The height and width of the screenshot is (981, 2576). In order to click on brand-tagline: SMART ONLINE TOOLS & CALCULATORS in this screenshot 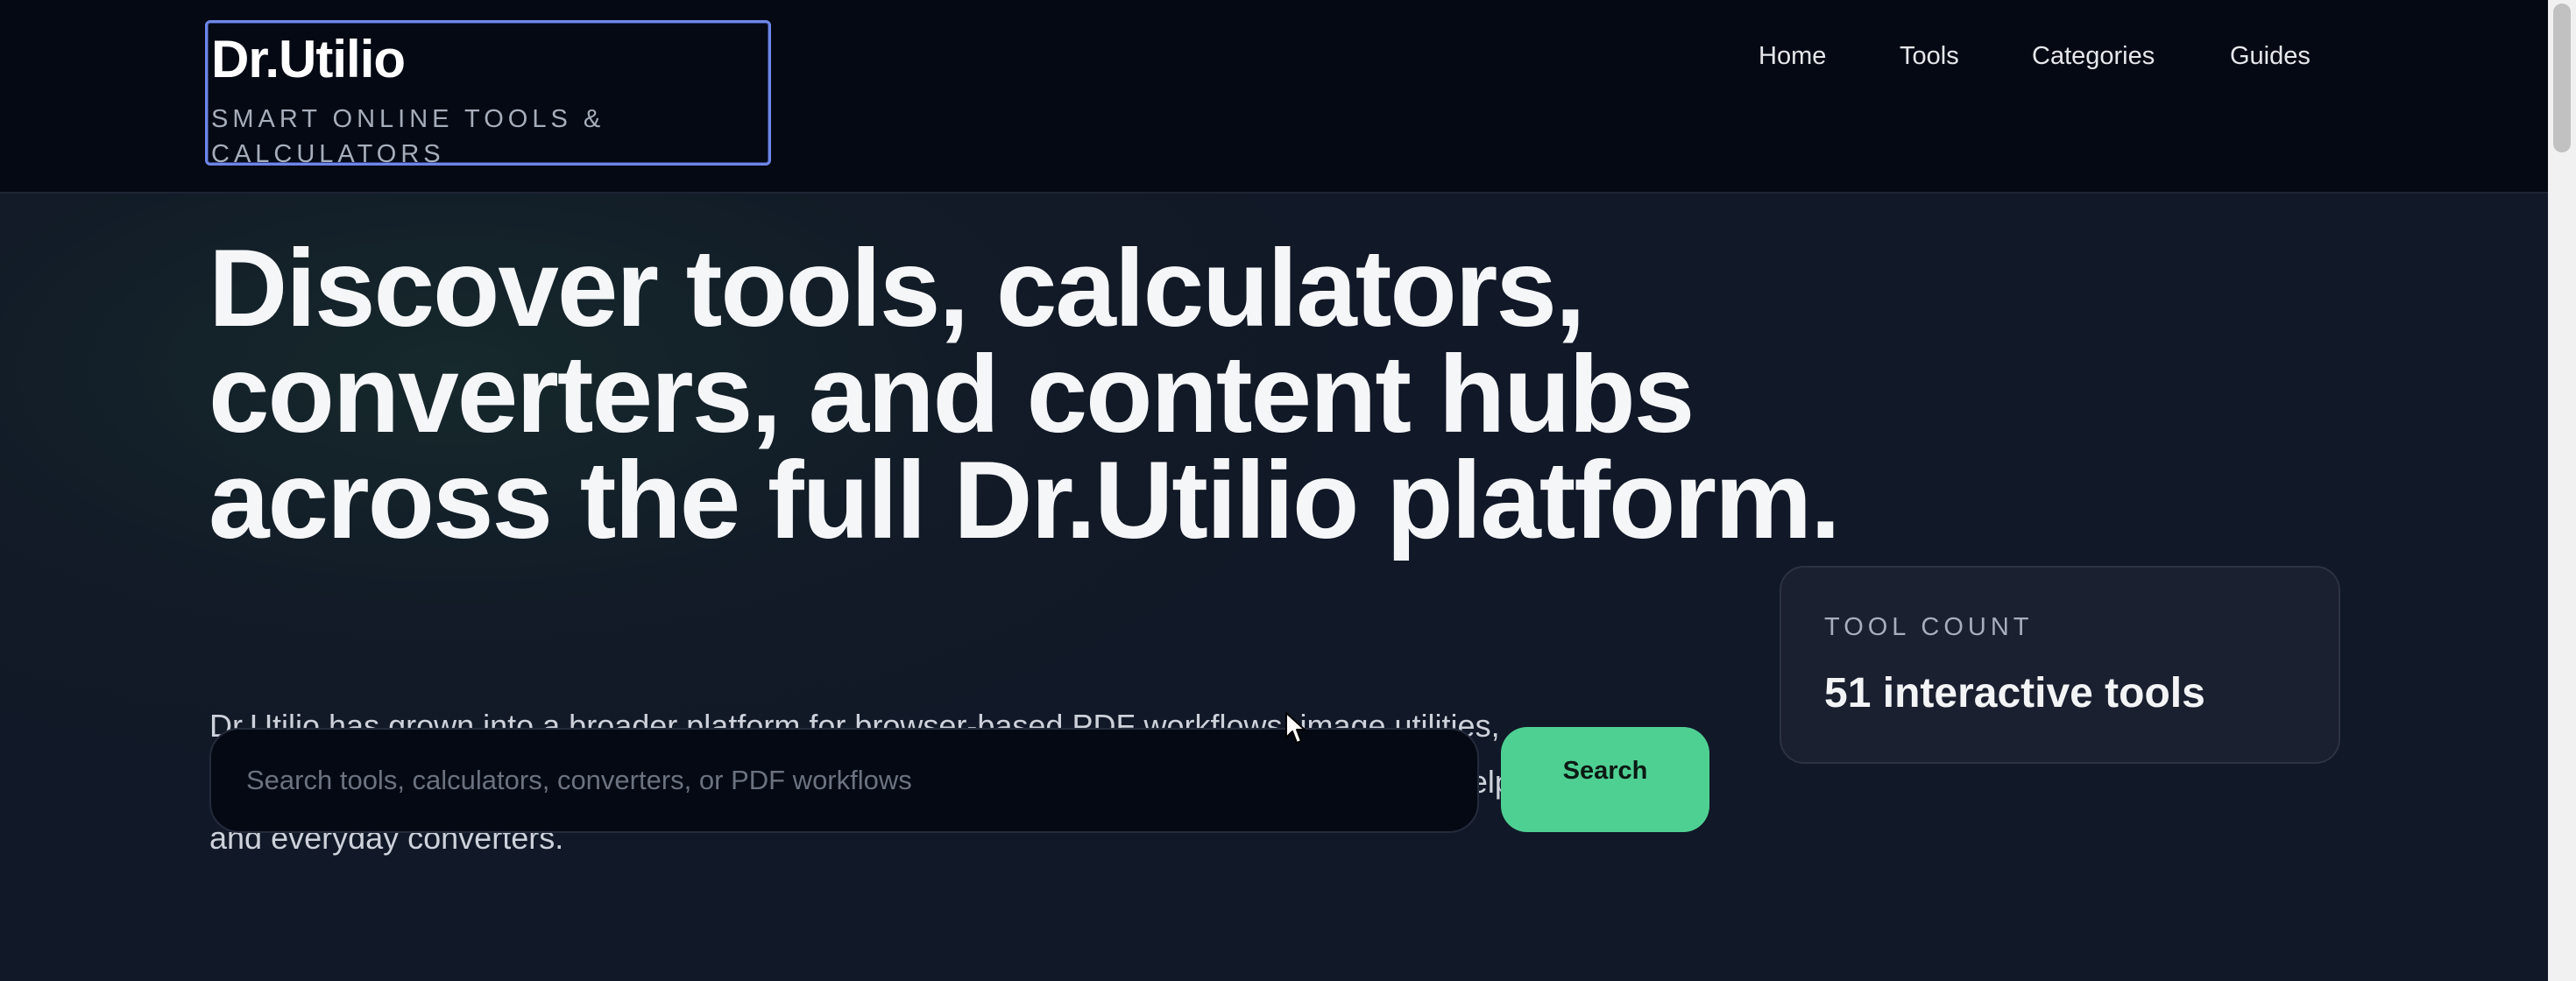, I will do `click(408, 136)`.